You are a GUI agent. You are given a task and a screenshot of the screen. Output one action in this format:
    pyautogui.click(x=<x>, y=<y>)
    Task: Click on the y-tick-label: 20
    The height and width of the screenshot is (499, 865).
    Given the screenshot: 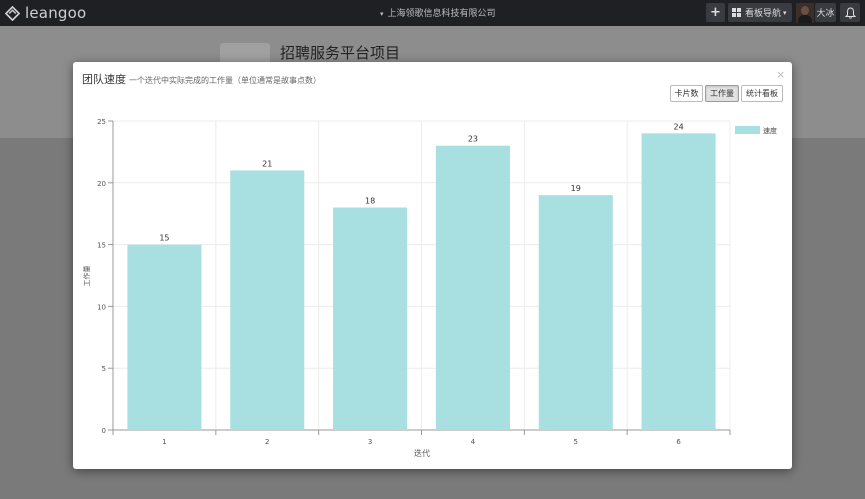 What is the action you would take?
    pyautogui.click(x=101, y=184)
    